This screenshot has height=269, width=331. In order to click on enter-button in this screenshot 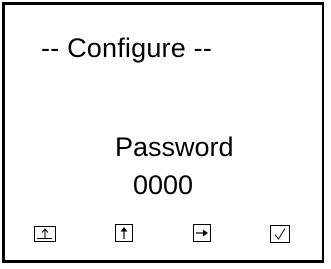, I will do `click(280, 234)`.